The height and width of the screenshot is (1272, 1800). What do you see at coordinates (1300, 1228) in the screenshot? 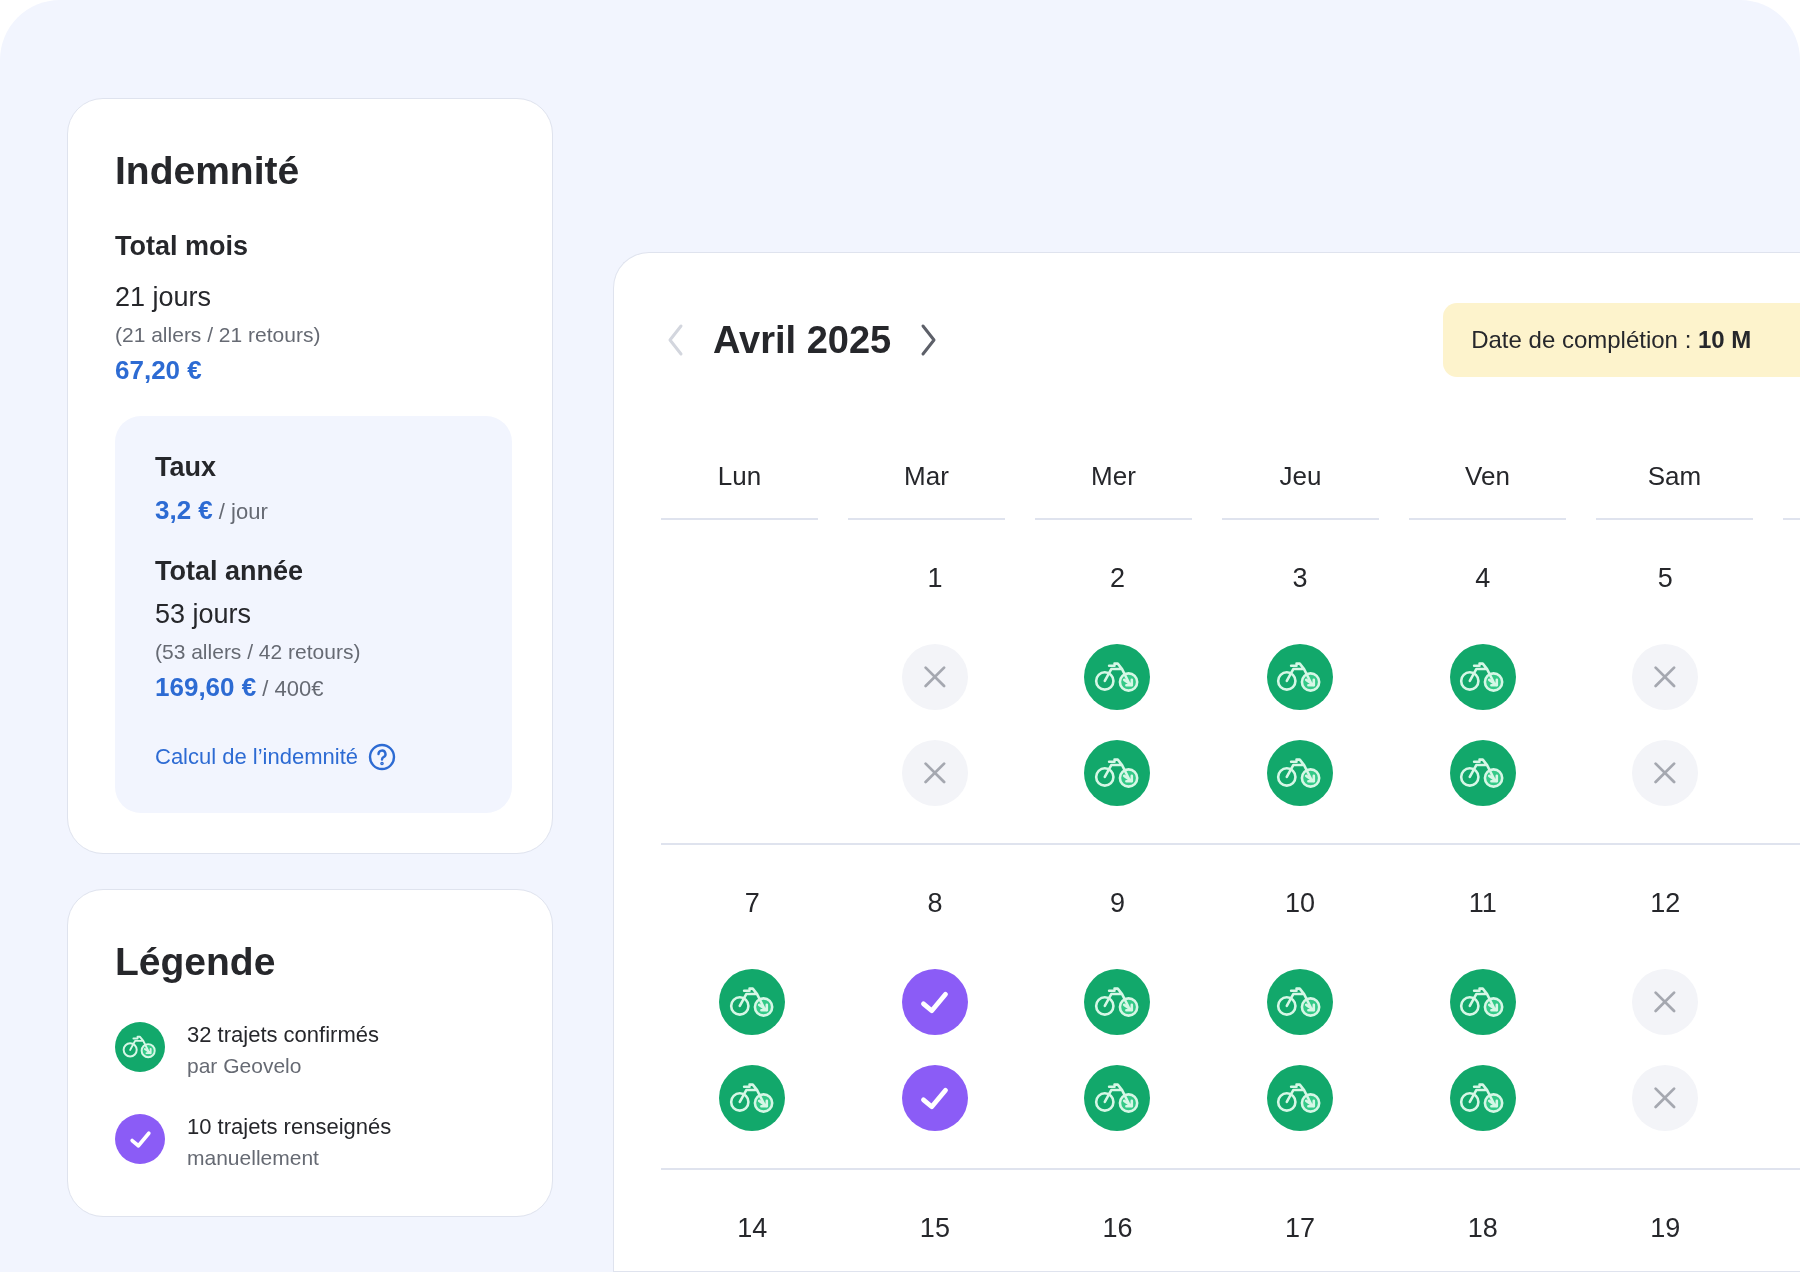
I see `day-number: 17` at bounding box center [1300, 1228].